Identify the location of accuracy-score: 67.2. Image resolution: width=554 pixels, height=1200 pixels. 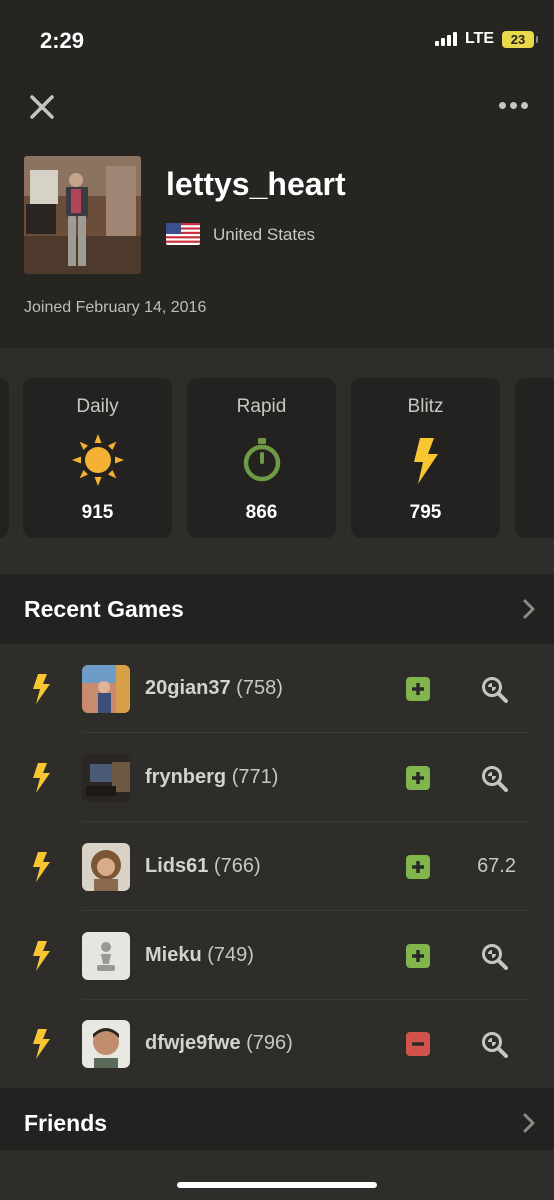
(496, 866).